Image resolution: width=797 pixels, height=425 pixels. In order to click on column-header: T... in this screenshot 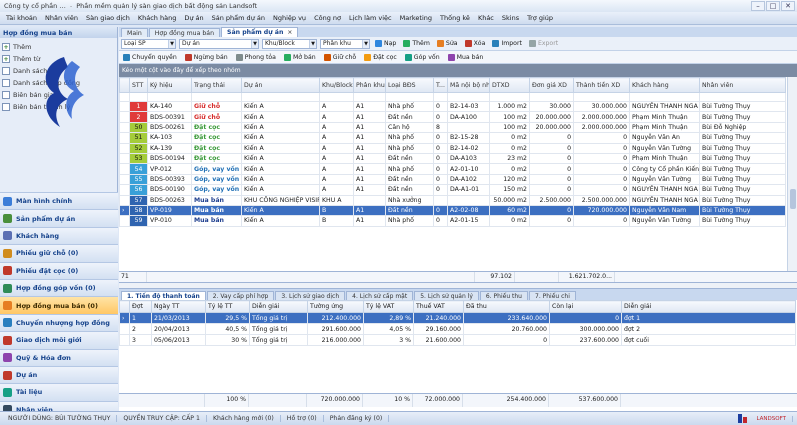, I will do `click(440, 85)`.